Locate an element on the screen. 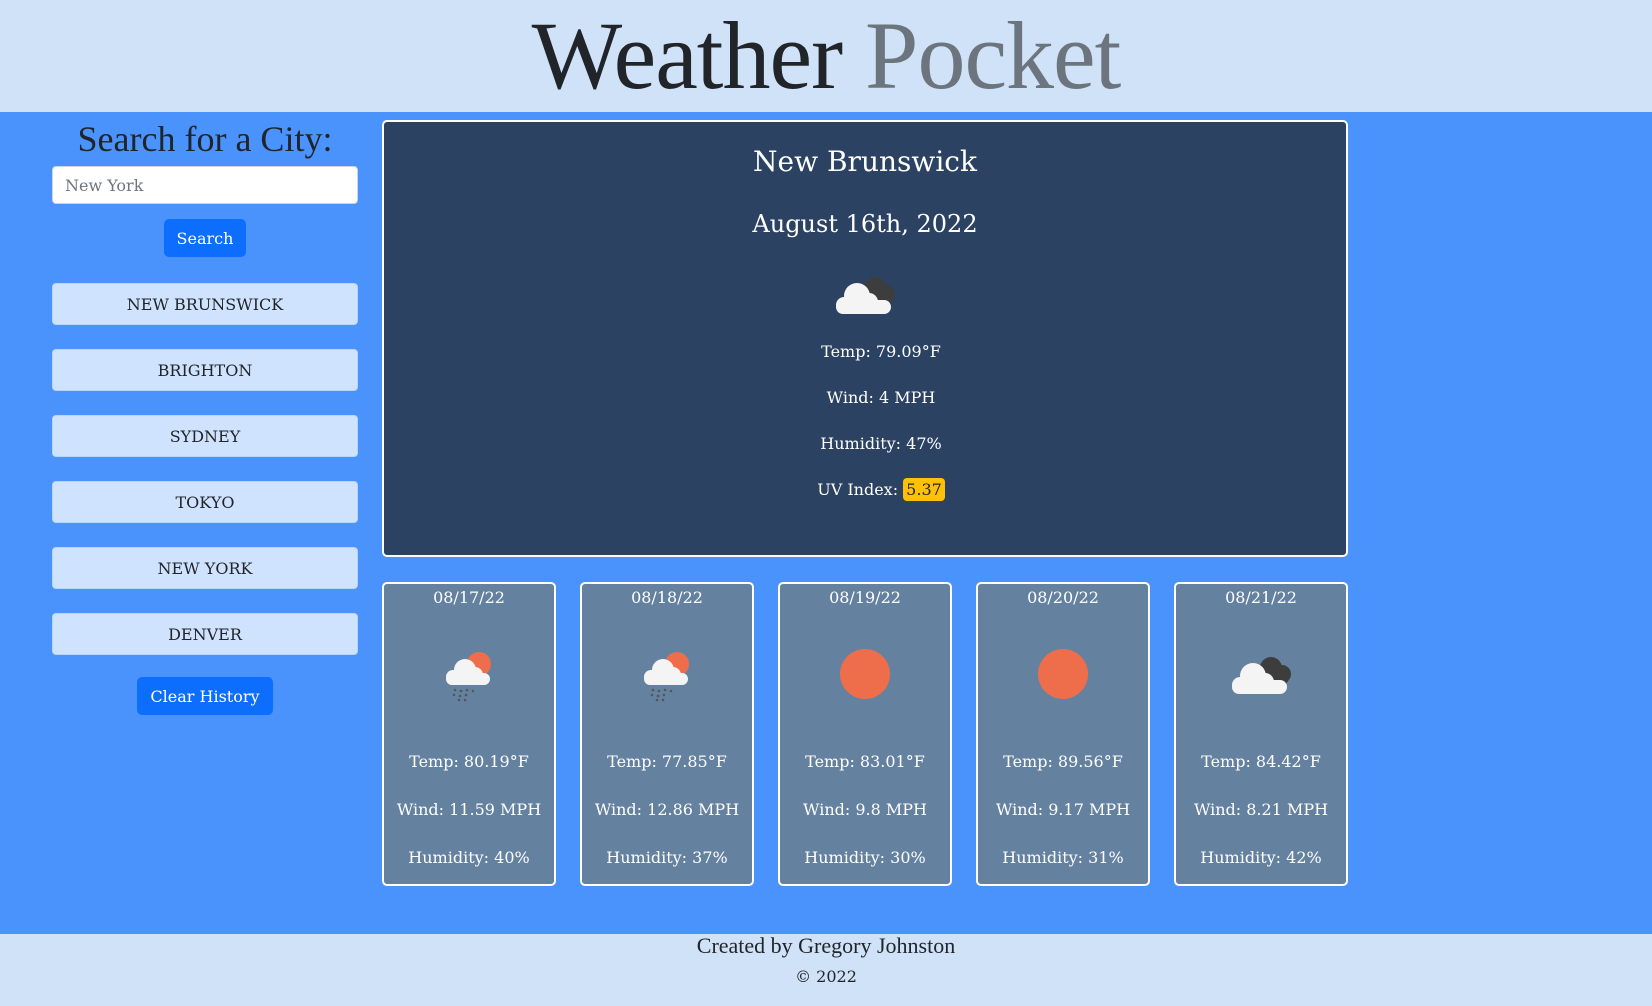  forecast-humidity: Humidity: 31% is located at coordinates (1063, 857).